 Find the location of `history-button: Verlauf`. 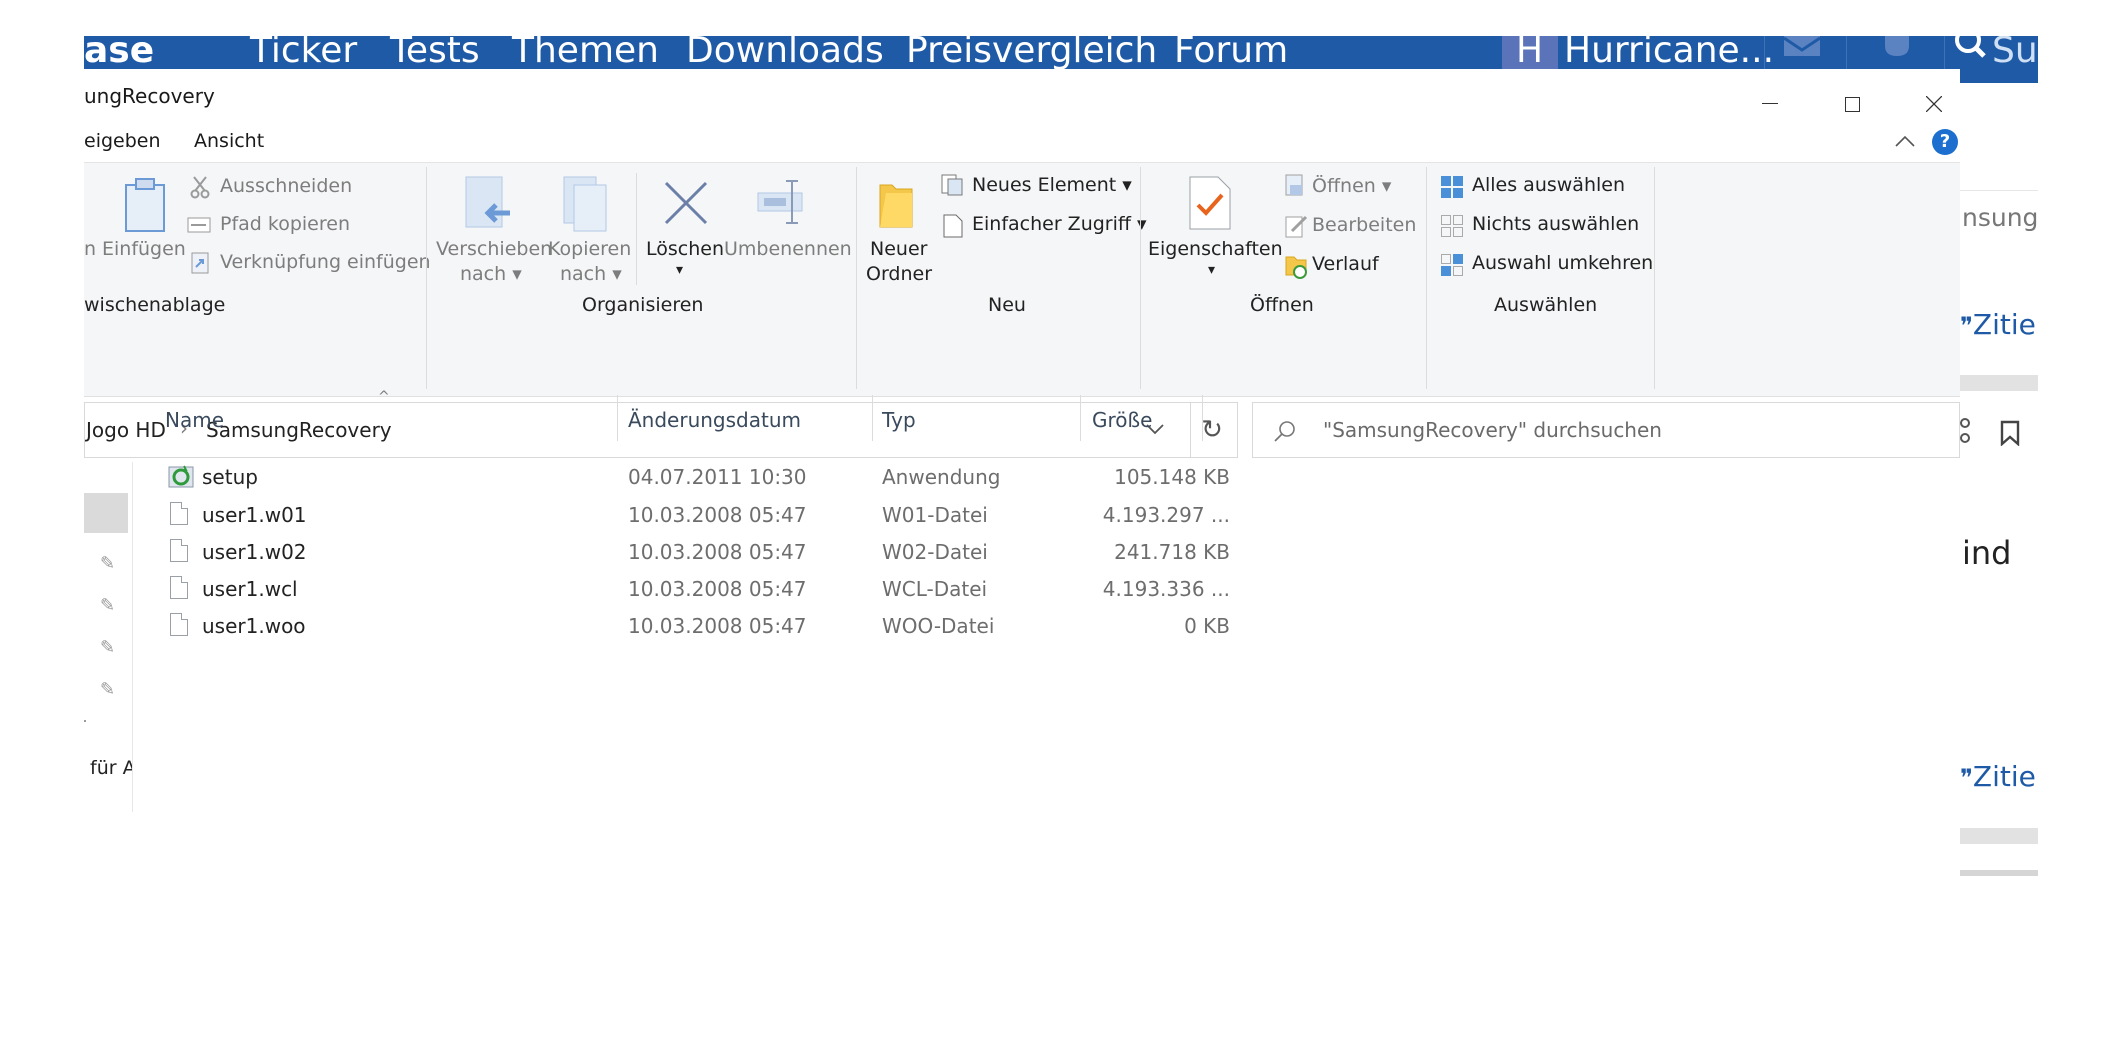

history-button: Verlauf is located at coordinates (1345, 264).